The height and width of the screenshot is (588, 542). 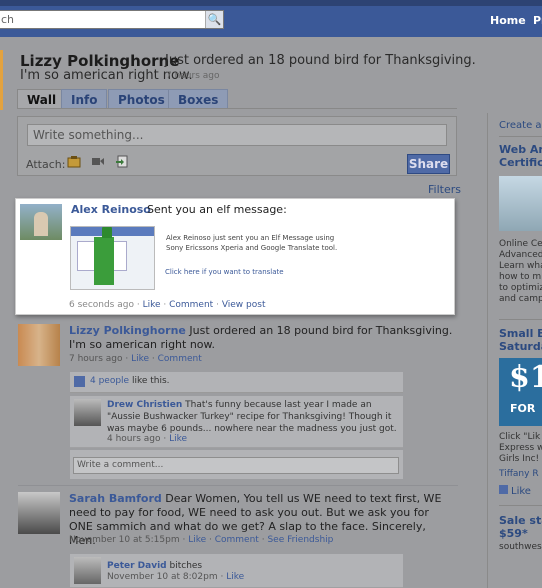 What do you see at coordinates (224, 272) in the screenshot?
I see `translate-link: Click here if you want to translate` at bounding box center [224, 272].